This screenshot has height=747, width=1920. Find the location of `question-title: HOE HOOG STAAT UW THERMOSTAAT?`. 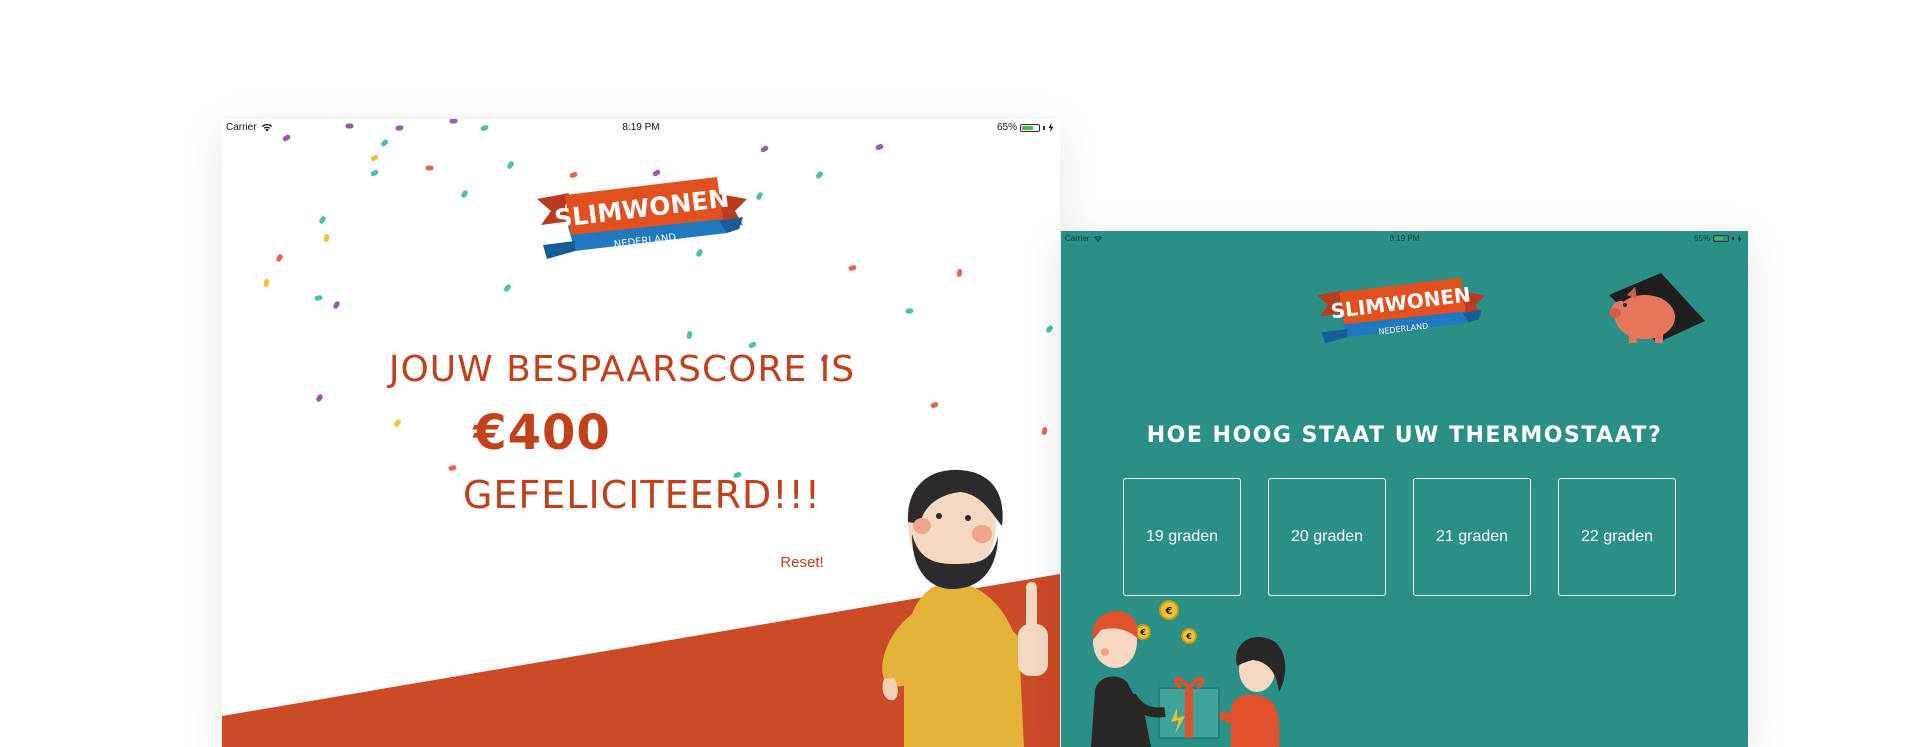

question-title: HOE HOOG STAAT UW THERMOSTAAT? is located at coordinates (1404, 435).